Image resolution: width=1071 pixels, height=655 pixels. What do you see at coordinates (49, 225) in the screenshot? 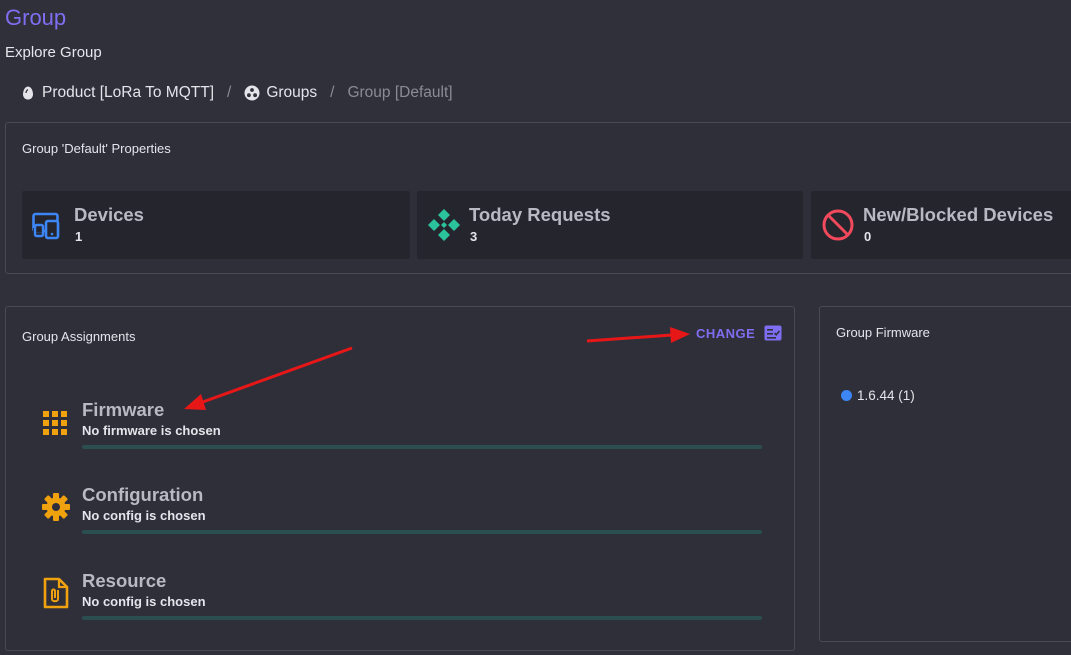
I see `devices-icon` at bounding box center [49, 225].